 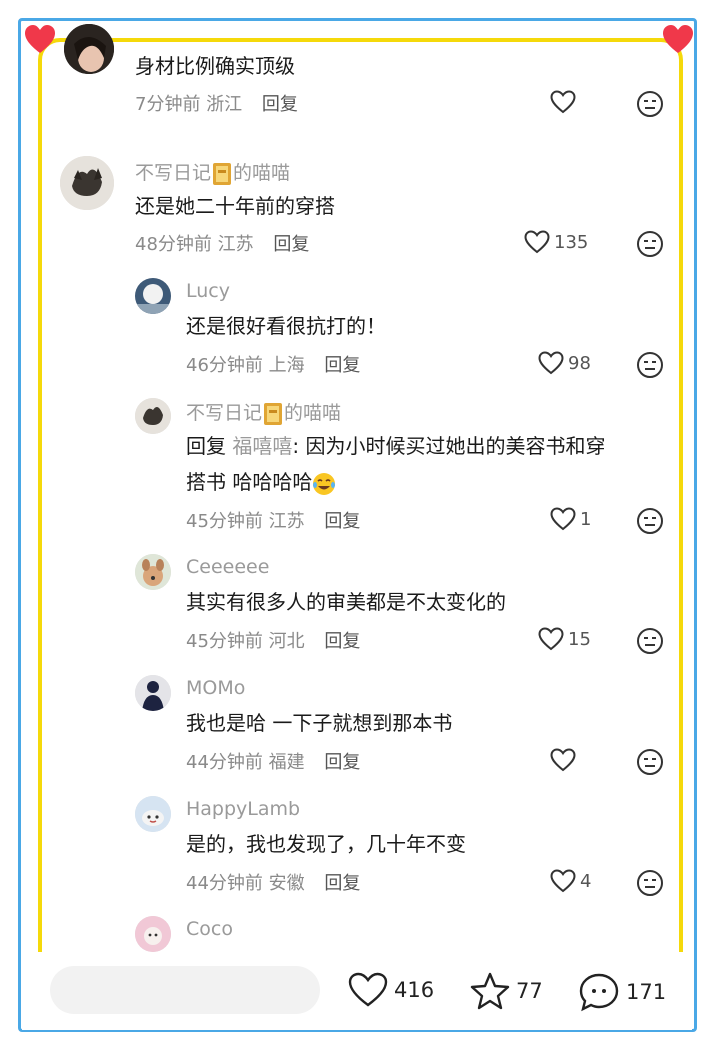 What do you see at coordinates (622, 992) in the screenshot?
I see `comment-count-button: 171` at bounding box center [622, 992].